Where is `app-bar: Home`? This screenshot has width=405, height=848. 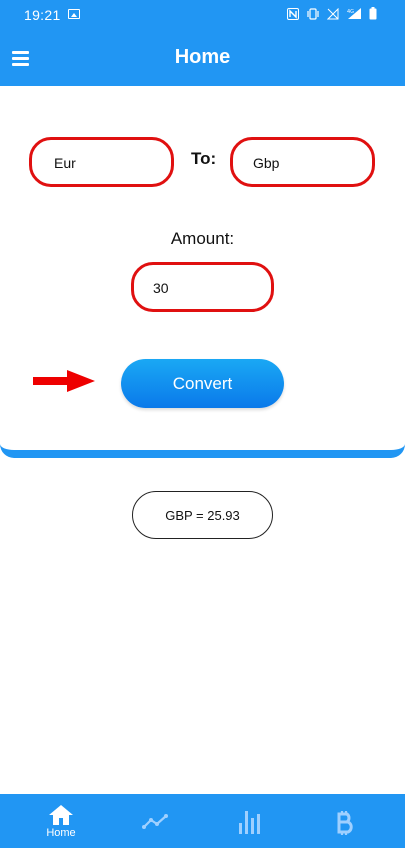
app-bar: Home is located at coordinates (202, 58).